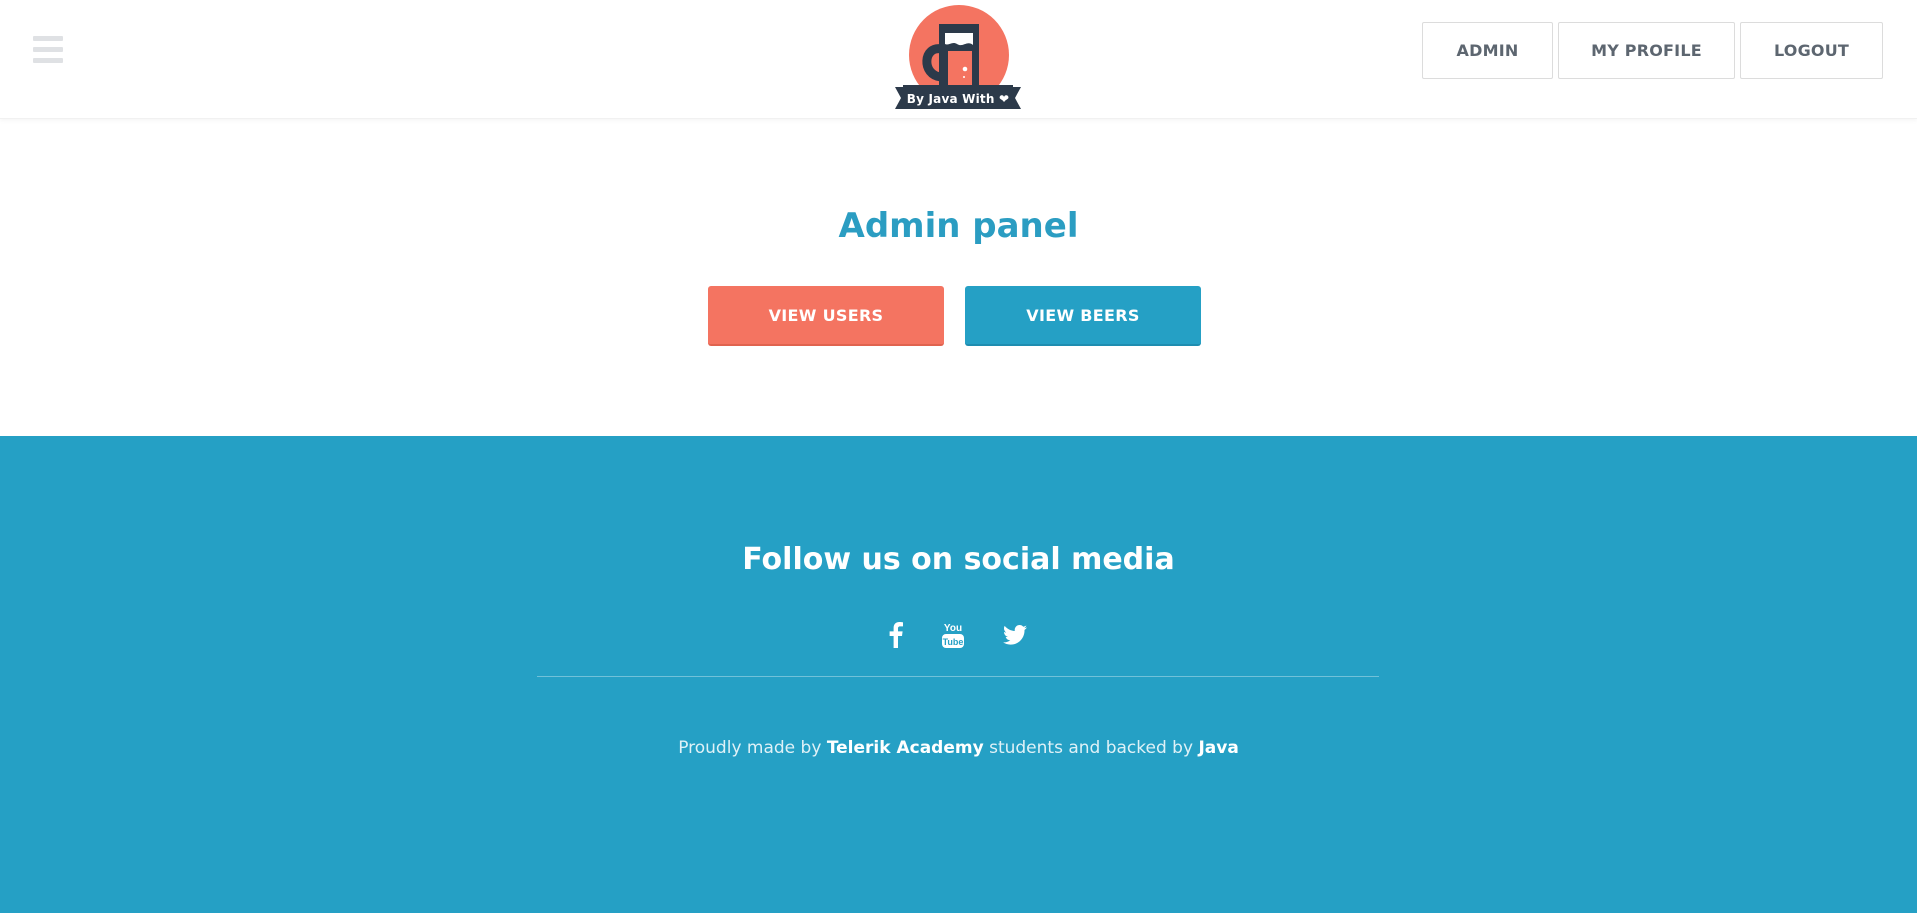 This screenshot has height=913, width=1917. I want to click on twitter-icon, so click(1015, 635).